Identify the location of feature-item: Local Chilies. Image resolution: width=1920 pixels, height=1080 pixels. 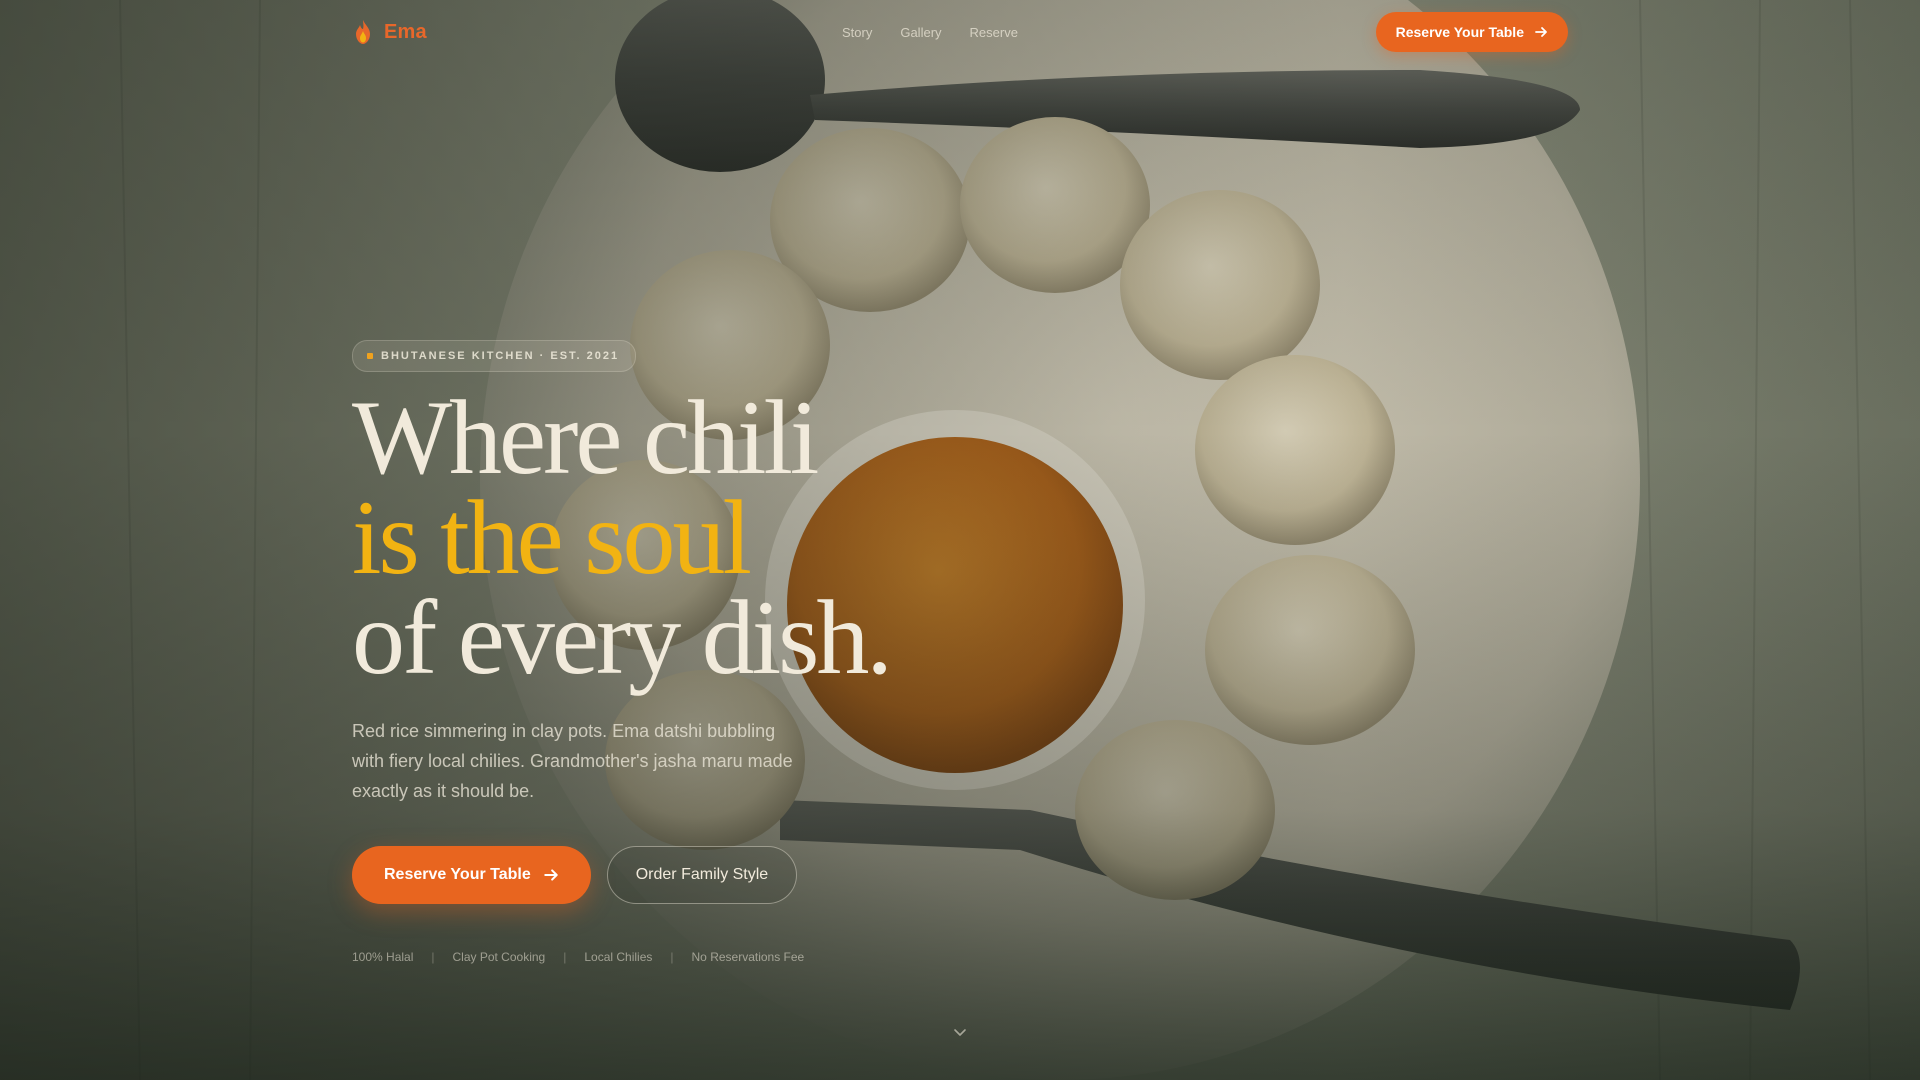
(618, 957).